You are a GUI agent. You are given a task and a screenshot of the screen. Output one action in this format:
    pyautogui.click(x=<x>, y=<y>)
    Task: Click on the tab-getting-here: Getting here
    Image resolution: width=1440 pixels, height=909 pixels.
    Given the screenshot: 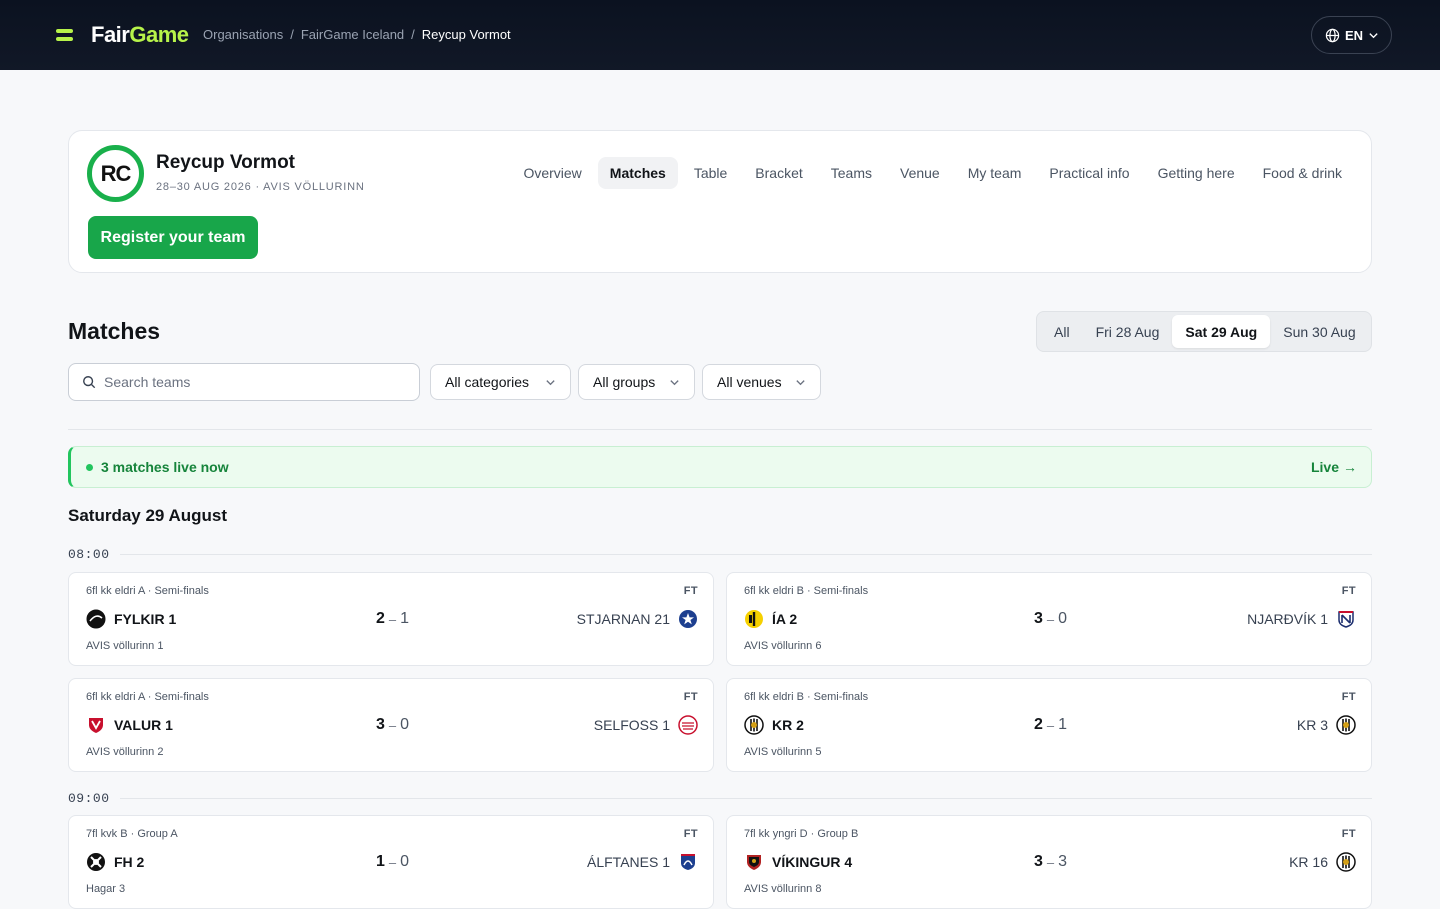 What is the action you would take?
    pyautogui.click(x=1196, y=173)
    